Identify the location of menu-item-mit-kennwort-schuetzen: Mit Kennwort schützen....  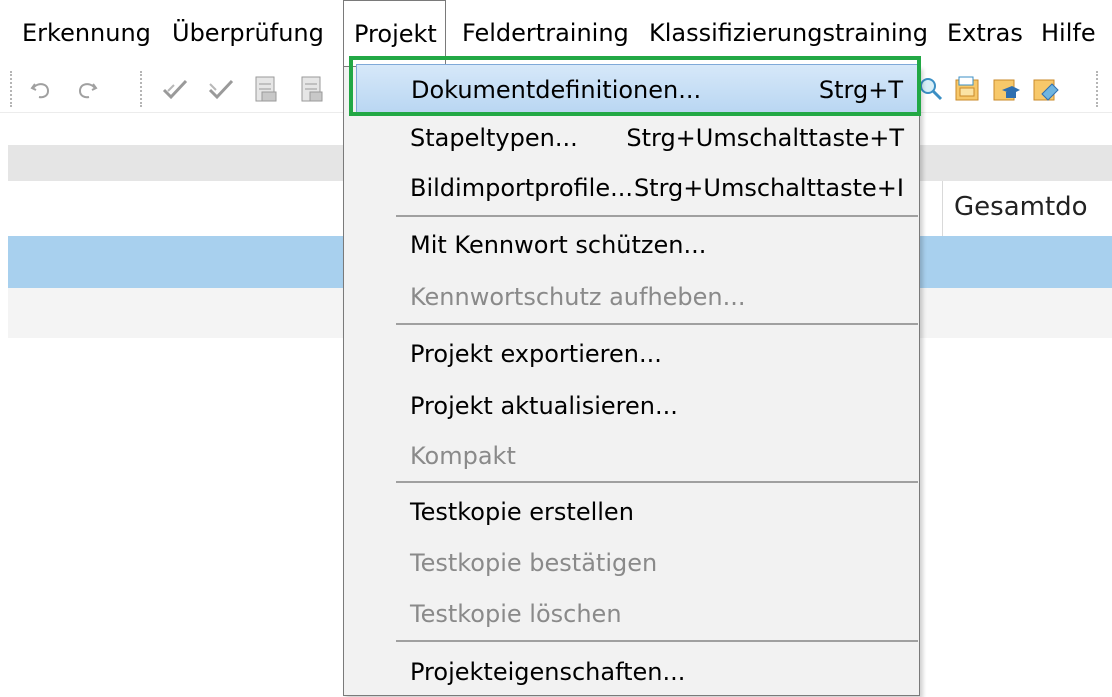
(657, 245).